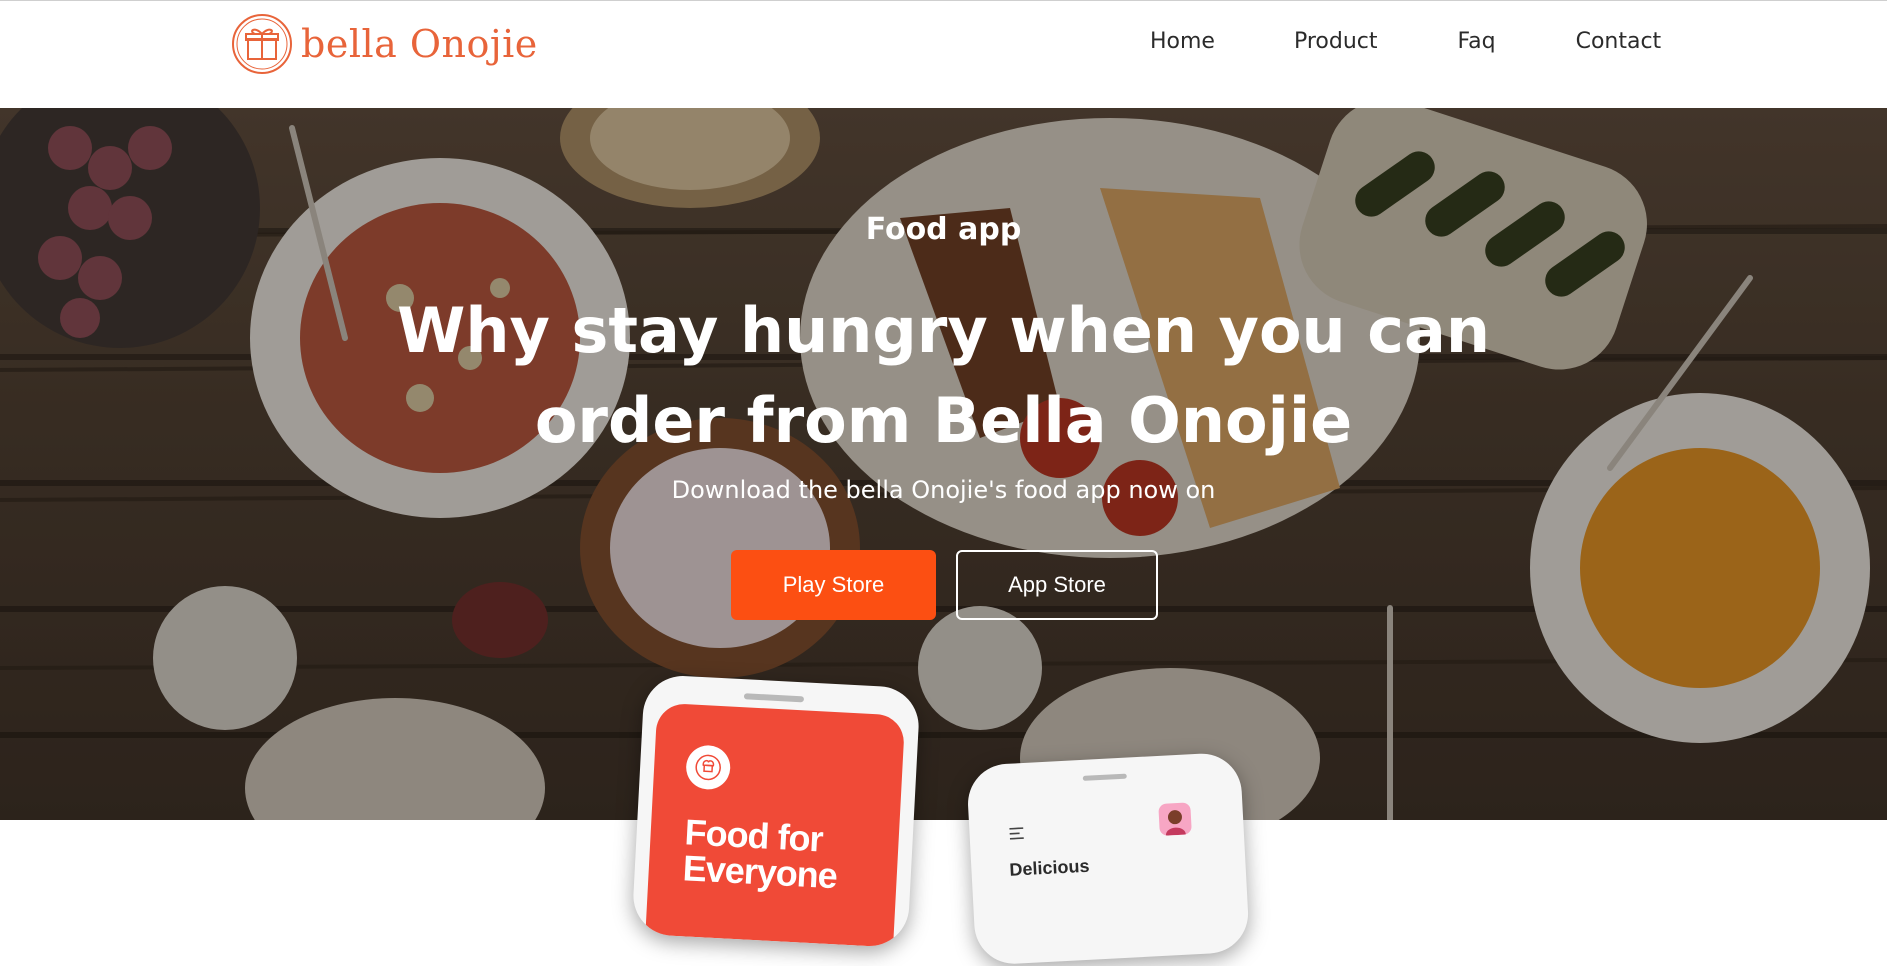  Describe the element at coordinates (943, 420) in the screenshot. I see `hero-headline-line-2: order from Bella Onojie` at that location.